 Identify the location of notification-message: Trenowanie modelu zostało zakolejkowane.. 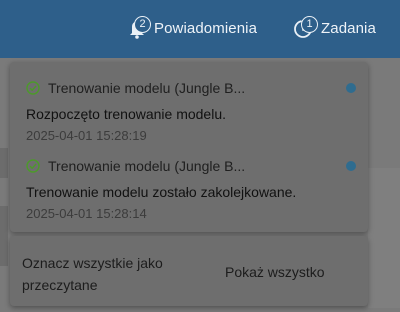
(161, 192).